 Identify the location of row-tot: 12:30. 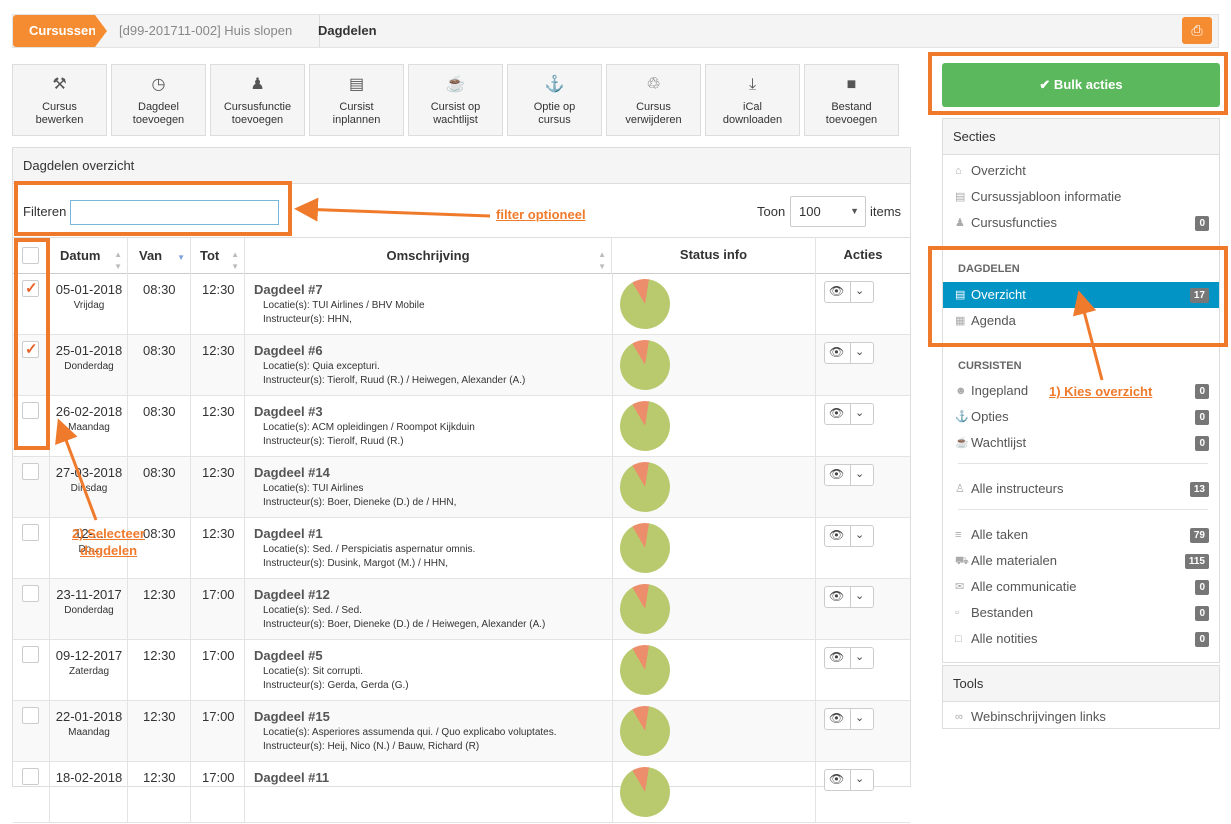
(218, 289).